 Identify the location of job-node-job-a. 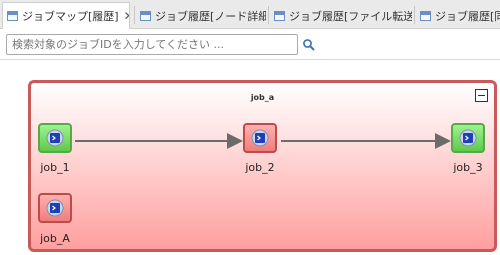
(55, 208).